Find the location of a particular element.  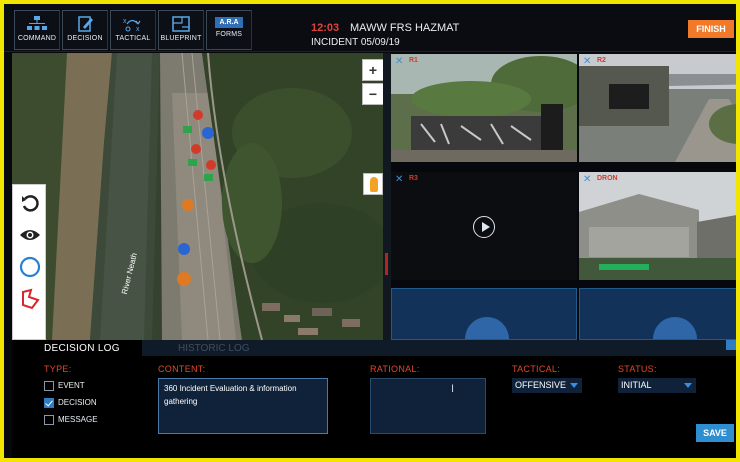

decision-button: DECISION is located at coordinates (85, 30).